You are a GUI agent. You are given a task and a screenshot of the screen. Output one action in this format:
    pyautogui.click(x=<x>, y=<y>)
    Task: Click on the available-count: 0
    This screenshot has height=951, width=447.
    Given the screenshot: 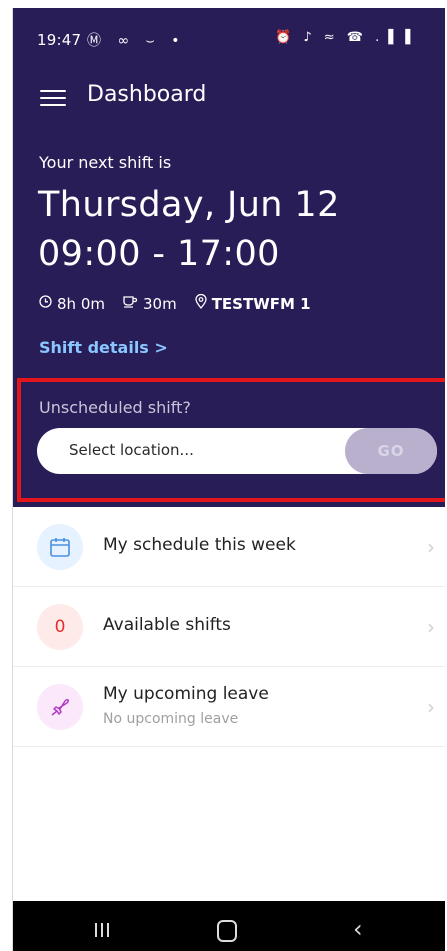 What is the action you would take?
    pyautogui.click(x=60, y=627)
    